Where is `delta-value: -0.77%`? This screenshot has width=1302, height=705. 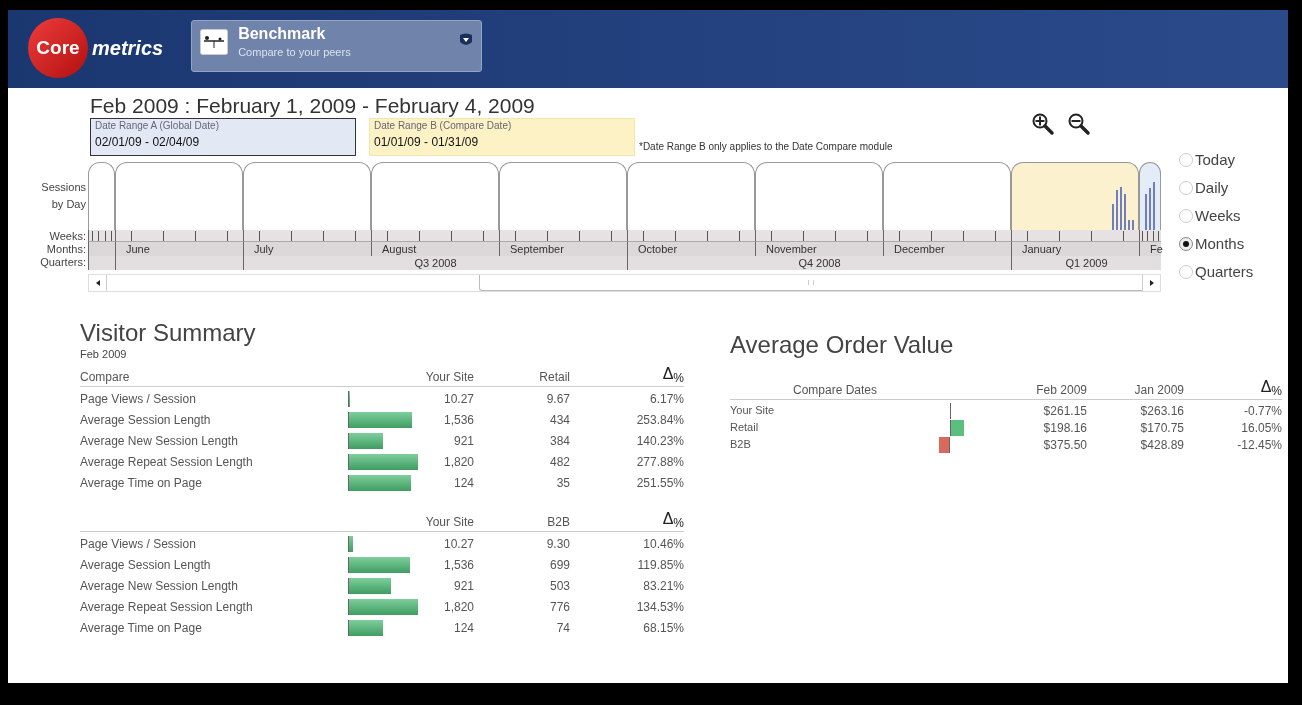 delta-value: -0.77% is located at coordinates (1262, 411).